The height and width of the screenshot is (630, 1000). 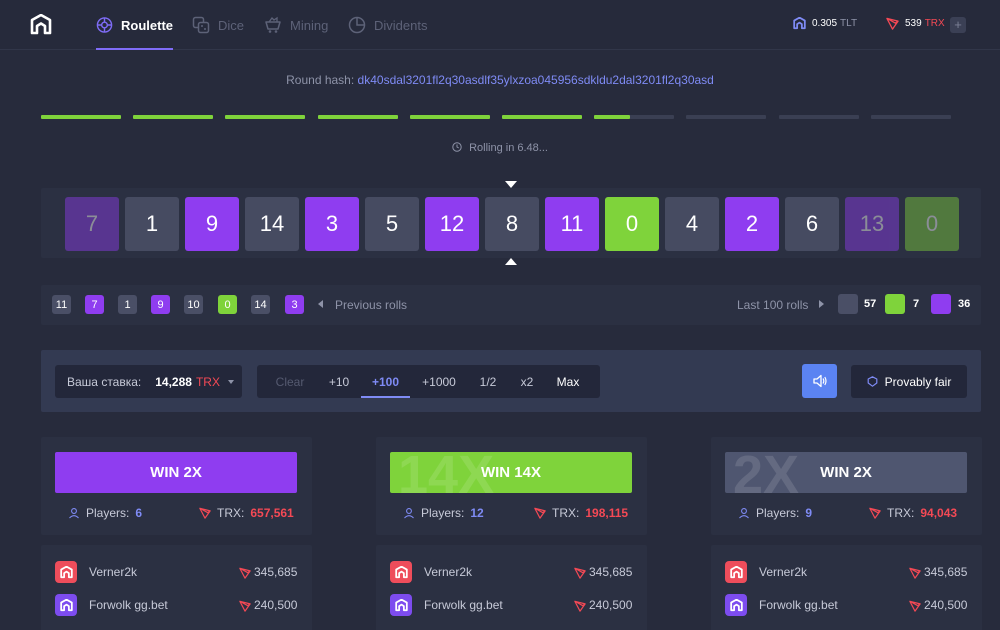 What do you see at coordinates (477, 513) in the screenshot?
I see `players-value: 12` at bounding box center [477, 513].